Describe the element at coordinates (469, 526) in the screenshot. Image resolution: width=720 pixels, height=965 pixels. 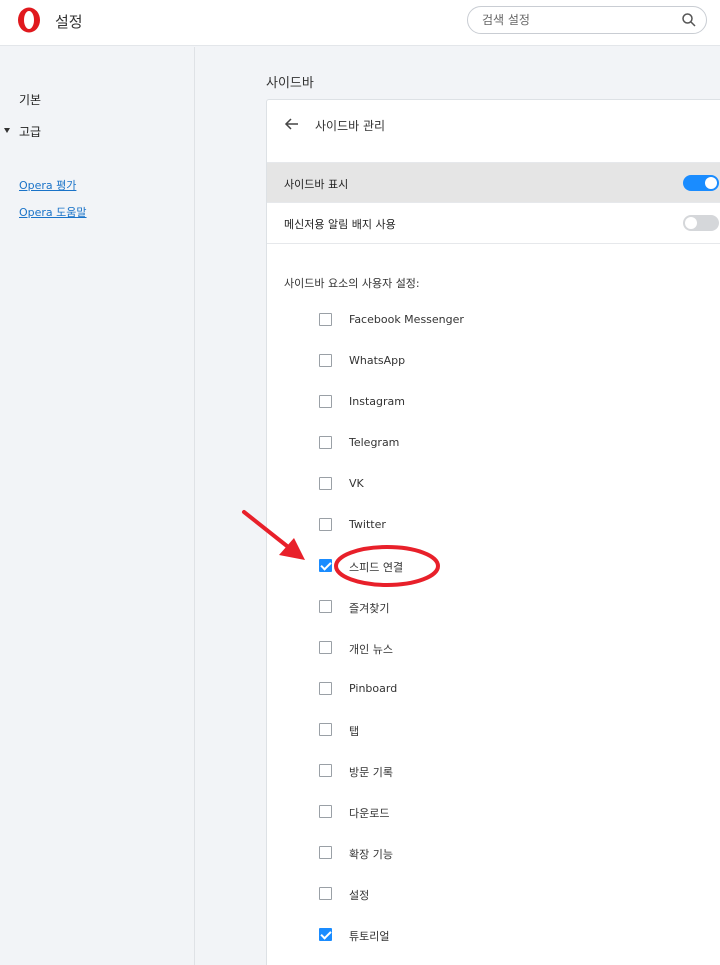
I see `sidebar-element-item: Twitter` at that location.